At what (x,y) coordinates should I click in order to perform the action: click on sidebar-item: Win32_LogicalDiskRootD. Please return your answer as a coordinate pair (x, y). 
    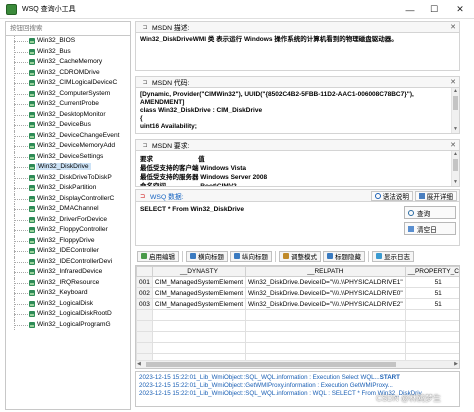
    Looking at the image, I should click on (68, 314).